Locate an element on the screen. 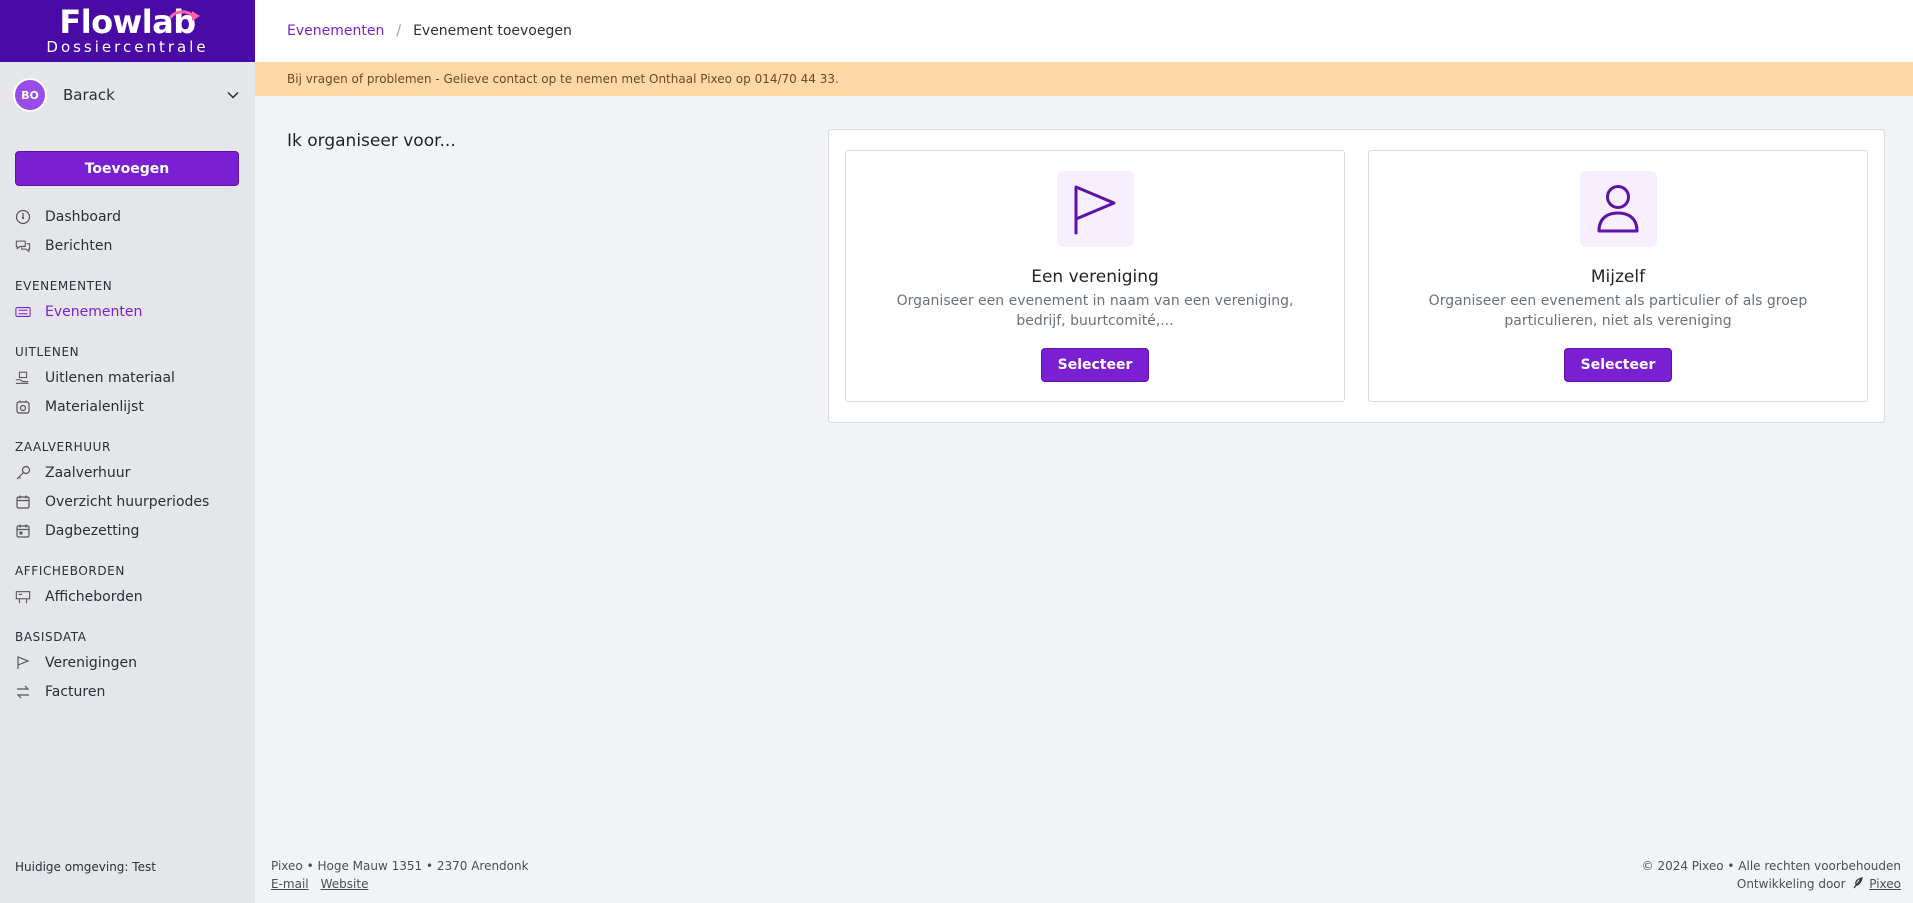 Image resolution: width=1913 pixels, height=903 pixels. footer-website-link: Website is located at coordinates (345, 884).